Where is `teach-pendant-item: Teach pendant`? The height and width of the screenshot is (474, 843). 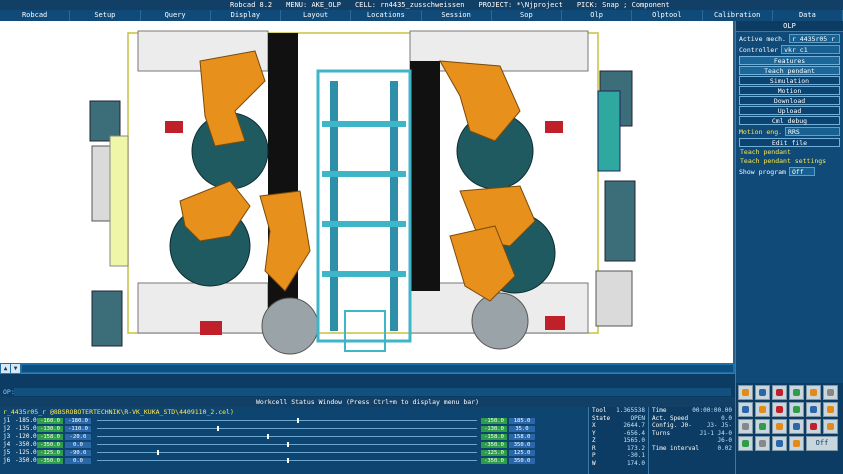 teach-pendant-item: Teach pendant is located at coordinates (789, 152).